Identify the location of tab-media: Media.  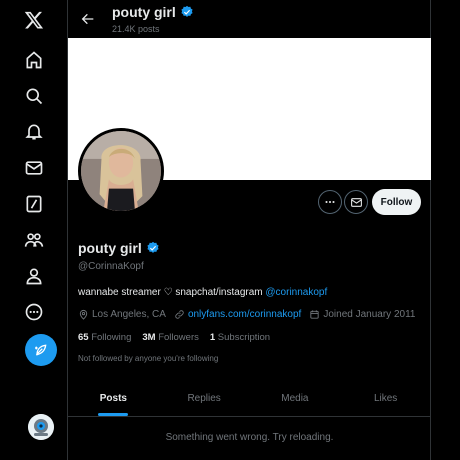
(295, 398).